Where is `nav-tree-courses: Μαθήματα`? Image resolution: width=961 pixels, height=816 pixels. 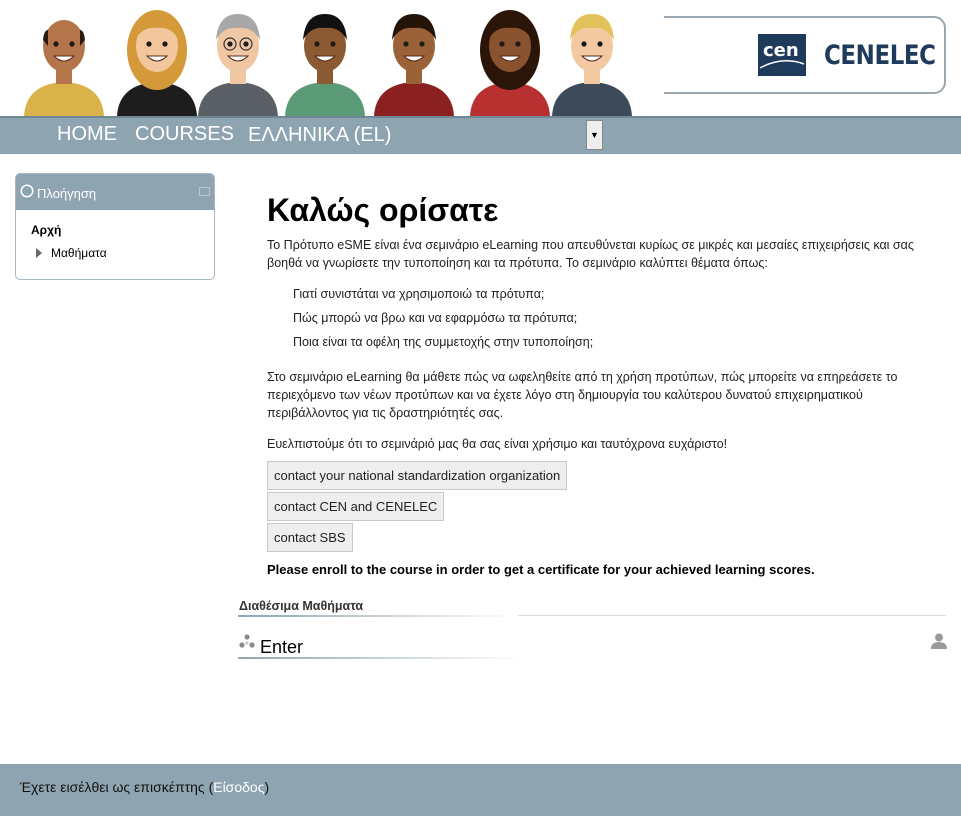
nav-tree-courses: Μαθήματα is located at coordinates (71, 253).